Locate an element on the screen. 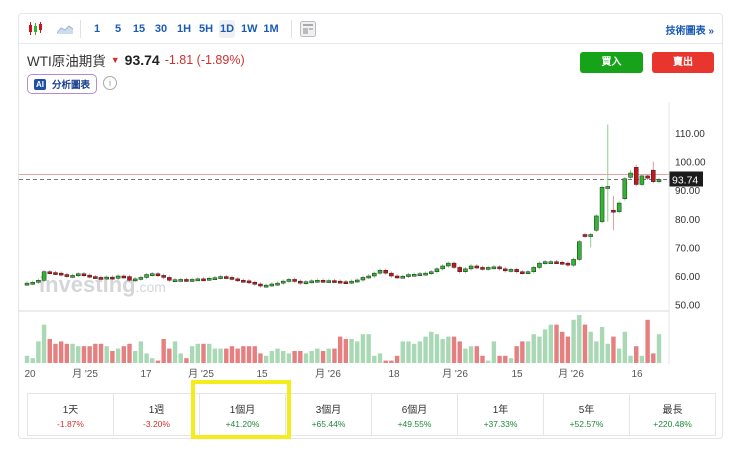 Image resolution: width=740 pixels, height=452 pixels. period-5: 1年 +37.33% is located at coordinates (501, 414).